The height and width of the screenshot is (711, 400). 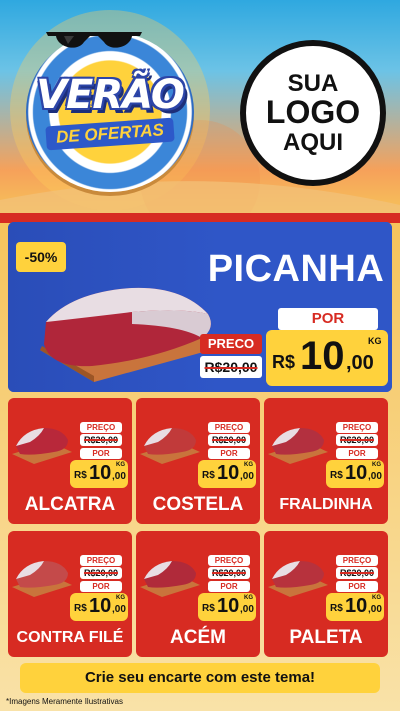 I want to click on feature-price-dec: ,00, so click(x=360, y=363).